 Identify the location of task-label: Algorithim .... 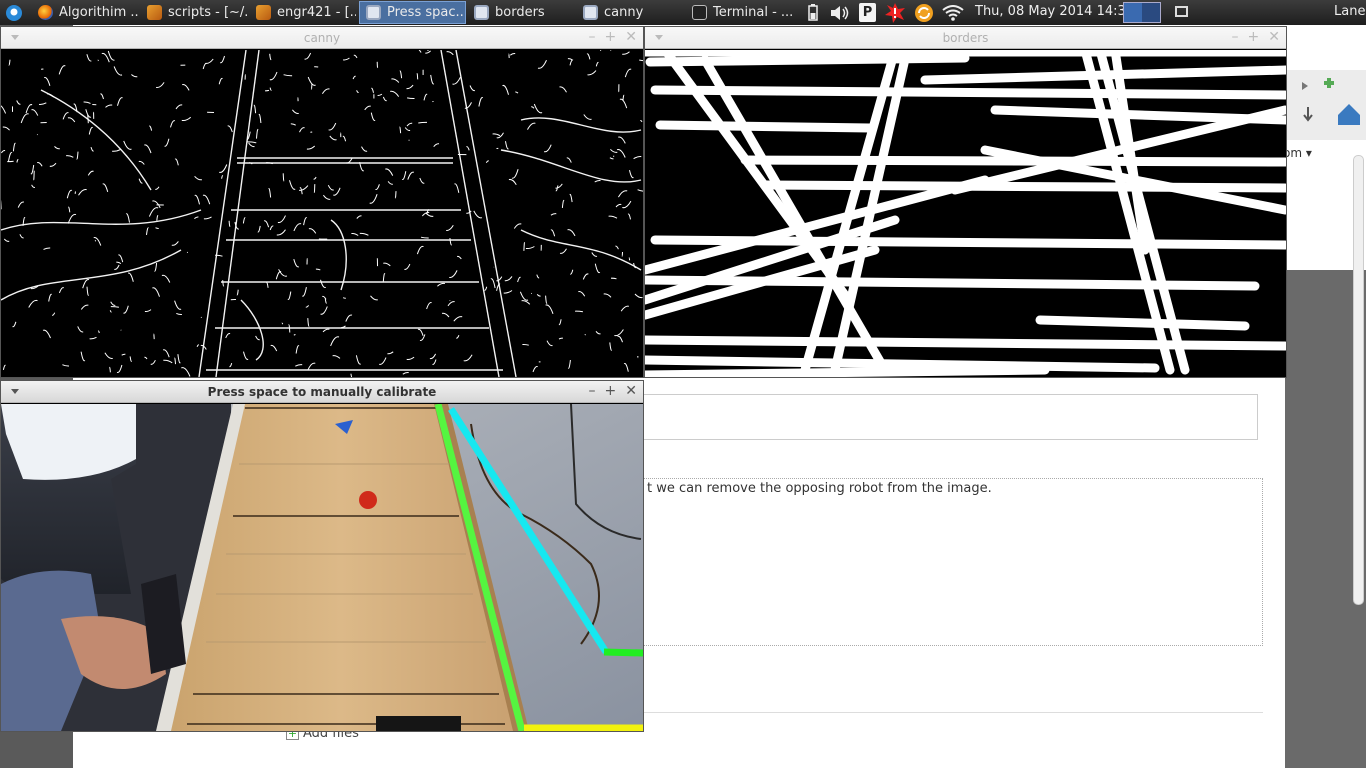
(98, 12).